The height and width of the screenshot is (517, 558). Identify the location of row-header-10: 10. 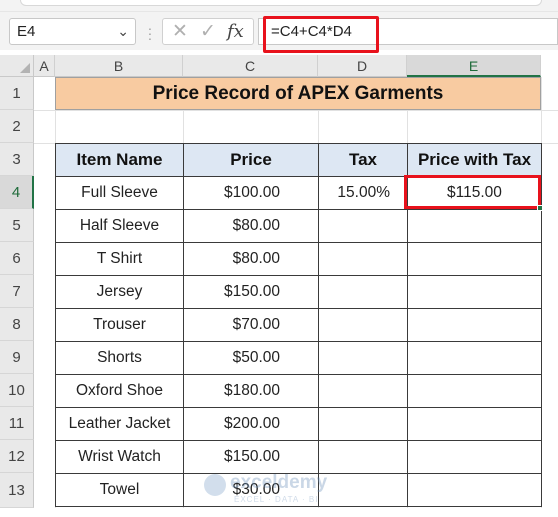
(17, 390).